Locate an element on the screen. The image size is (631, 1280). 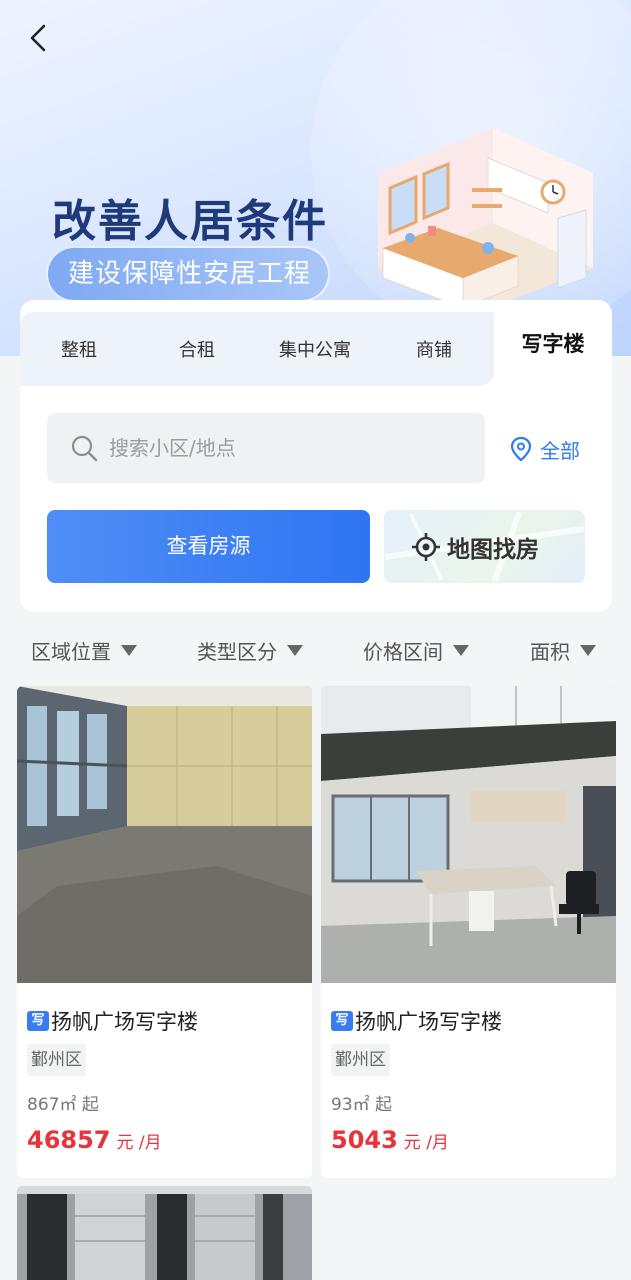
listing-price: 46857 元 /月 is located at coordinates (94, 1140).